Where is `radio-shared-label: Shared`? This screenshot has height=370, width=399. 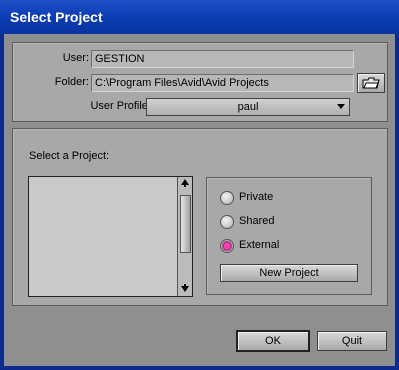 radio-shared-label: Shared is located at coordinates (257, 221).